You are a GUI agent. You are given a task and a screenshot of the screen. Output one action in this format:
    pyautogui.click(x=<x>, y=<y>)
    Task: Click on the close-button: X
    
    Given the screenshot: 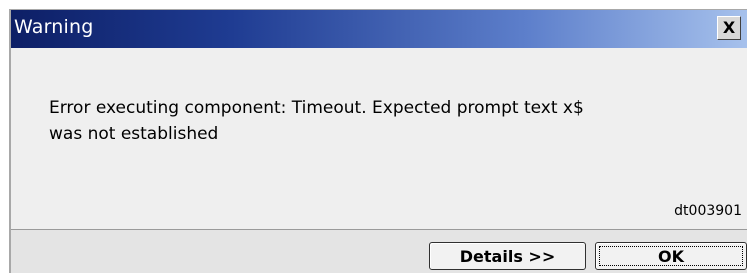 What is the action you would take?
    pyautogui.click(x=729, y=28)
    